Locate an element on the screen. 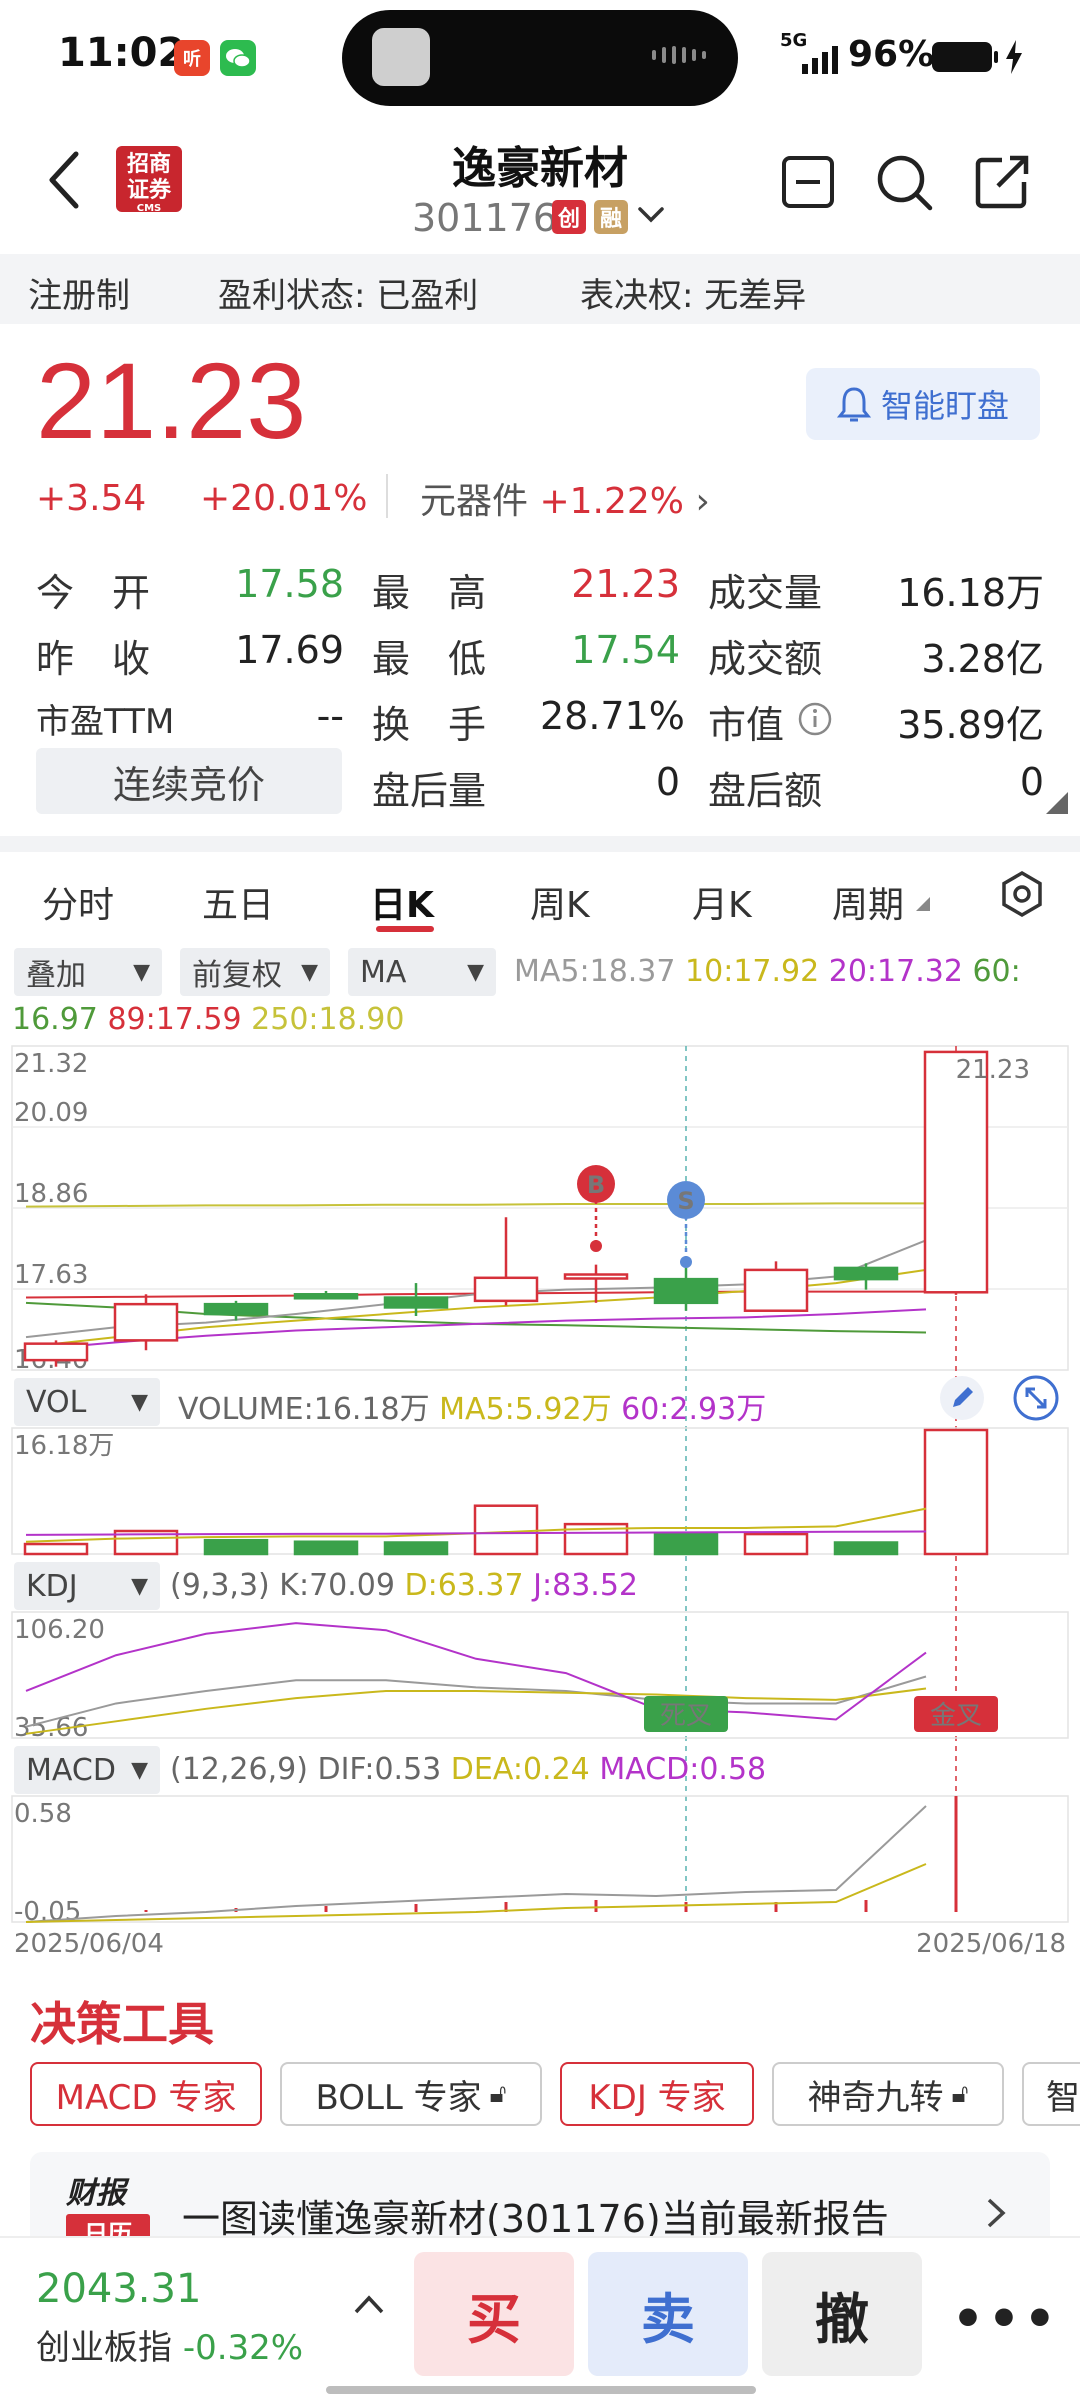 This screenshot has width=1080, height=2400. kdj-dropdown: KDJ ▼ is located at coordinates (87, 1586).